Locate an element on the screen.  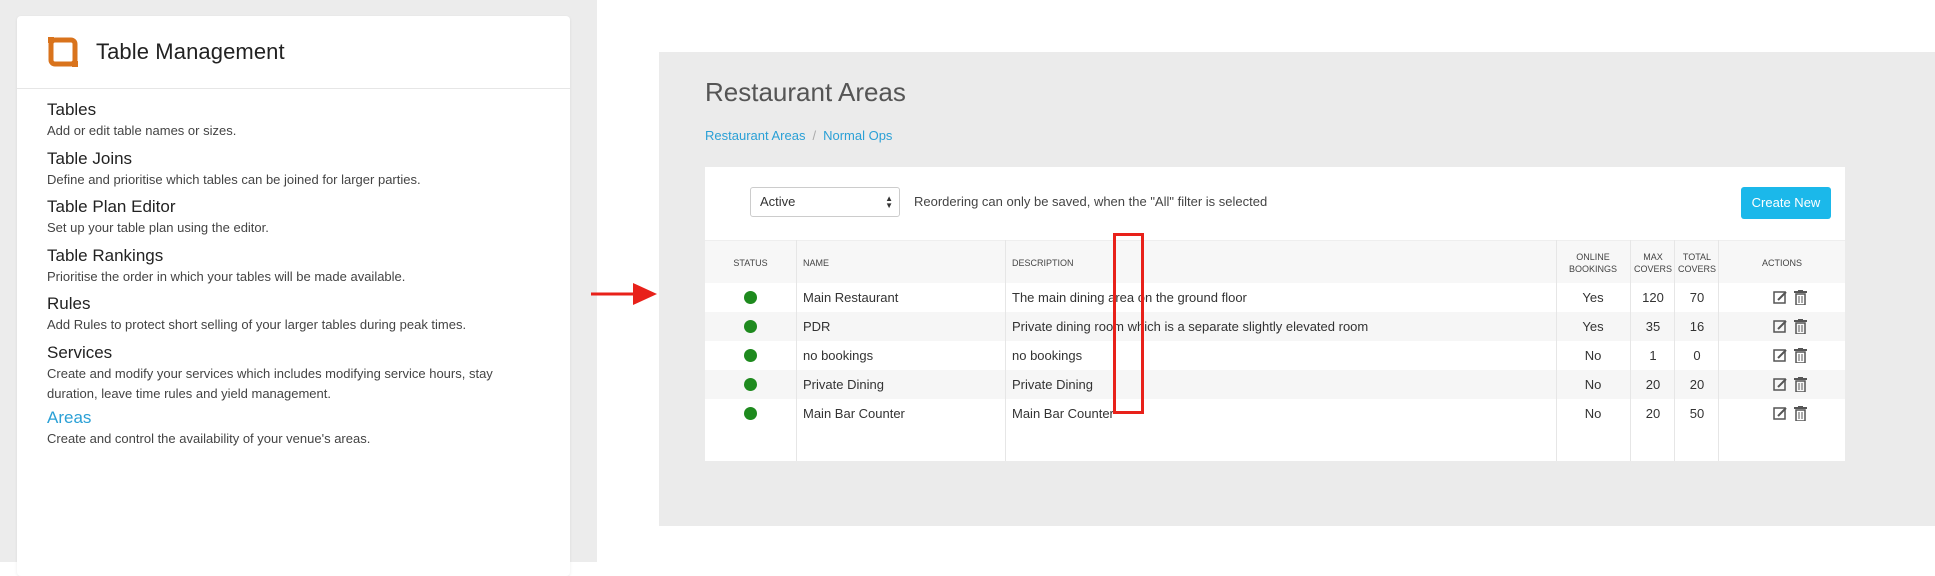
column-header-max-line2: COVERS is located at coordinates (1652, 268).